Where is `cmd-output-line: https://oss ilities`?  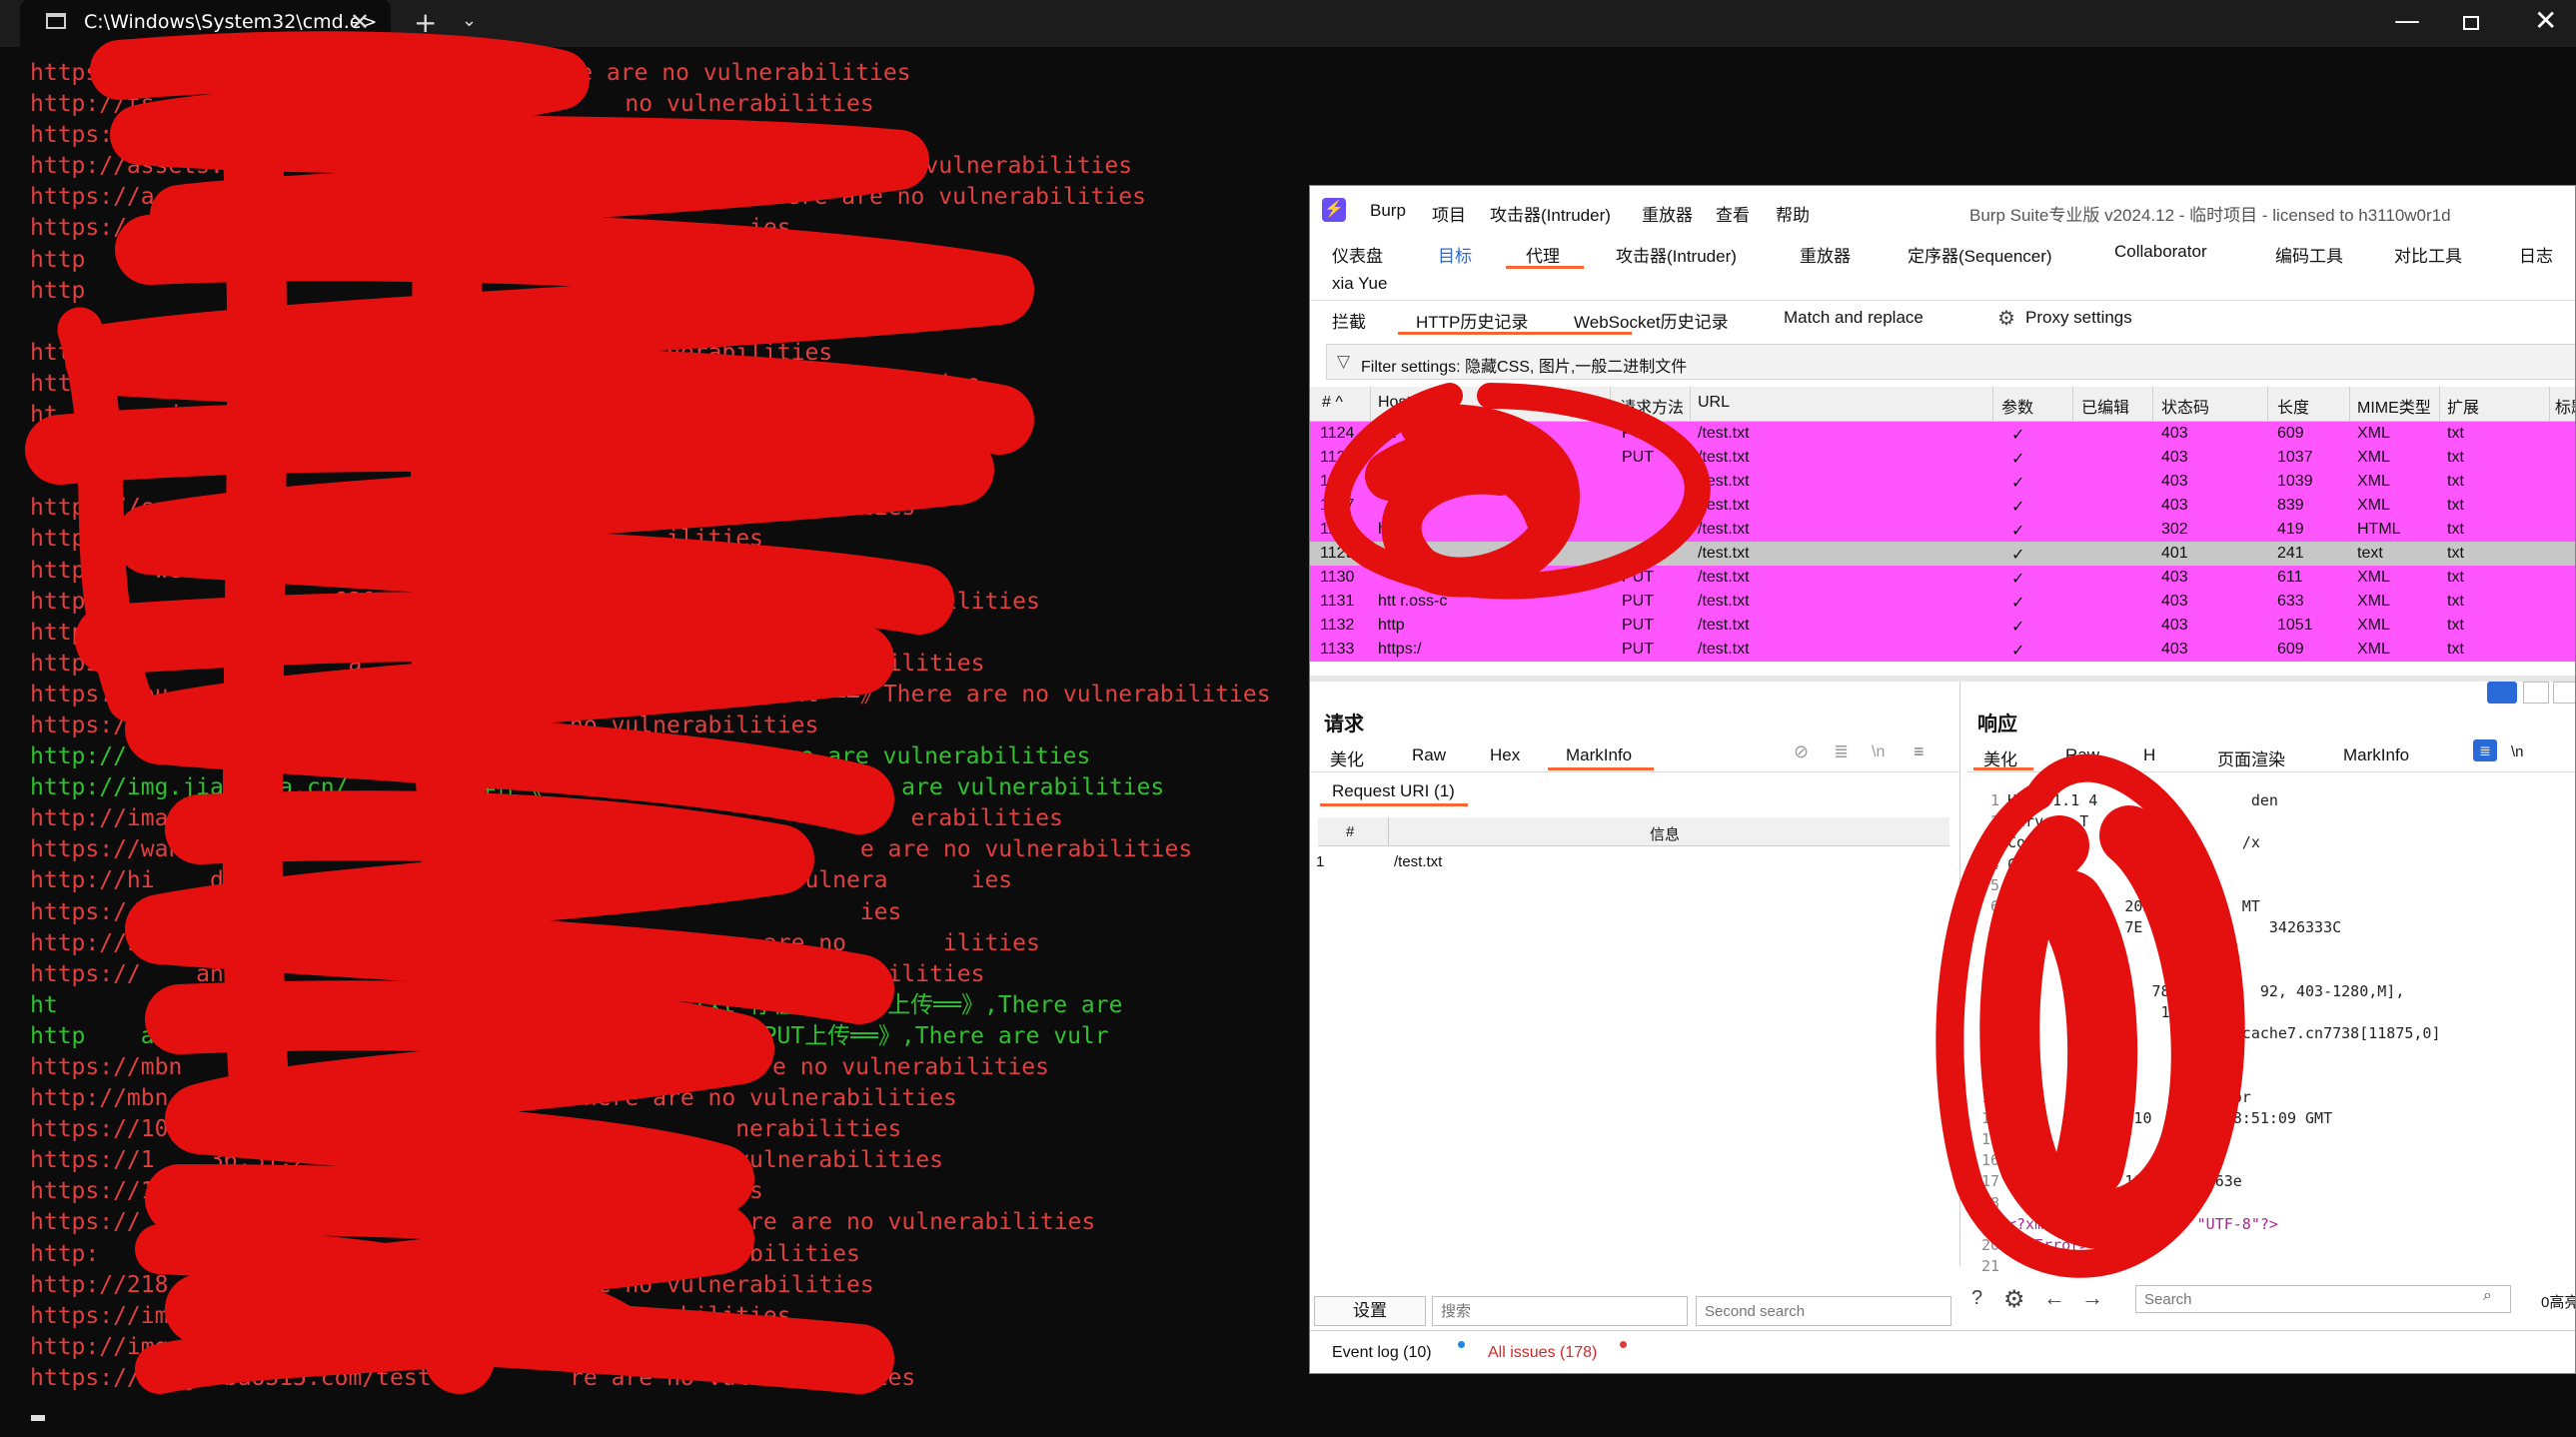 cmd-output-line: https://oss ilities is located at coordinates (396, 135).